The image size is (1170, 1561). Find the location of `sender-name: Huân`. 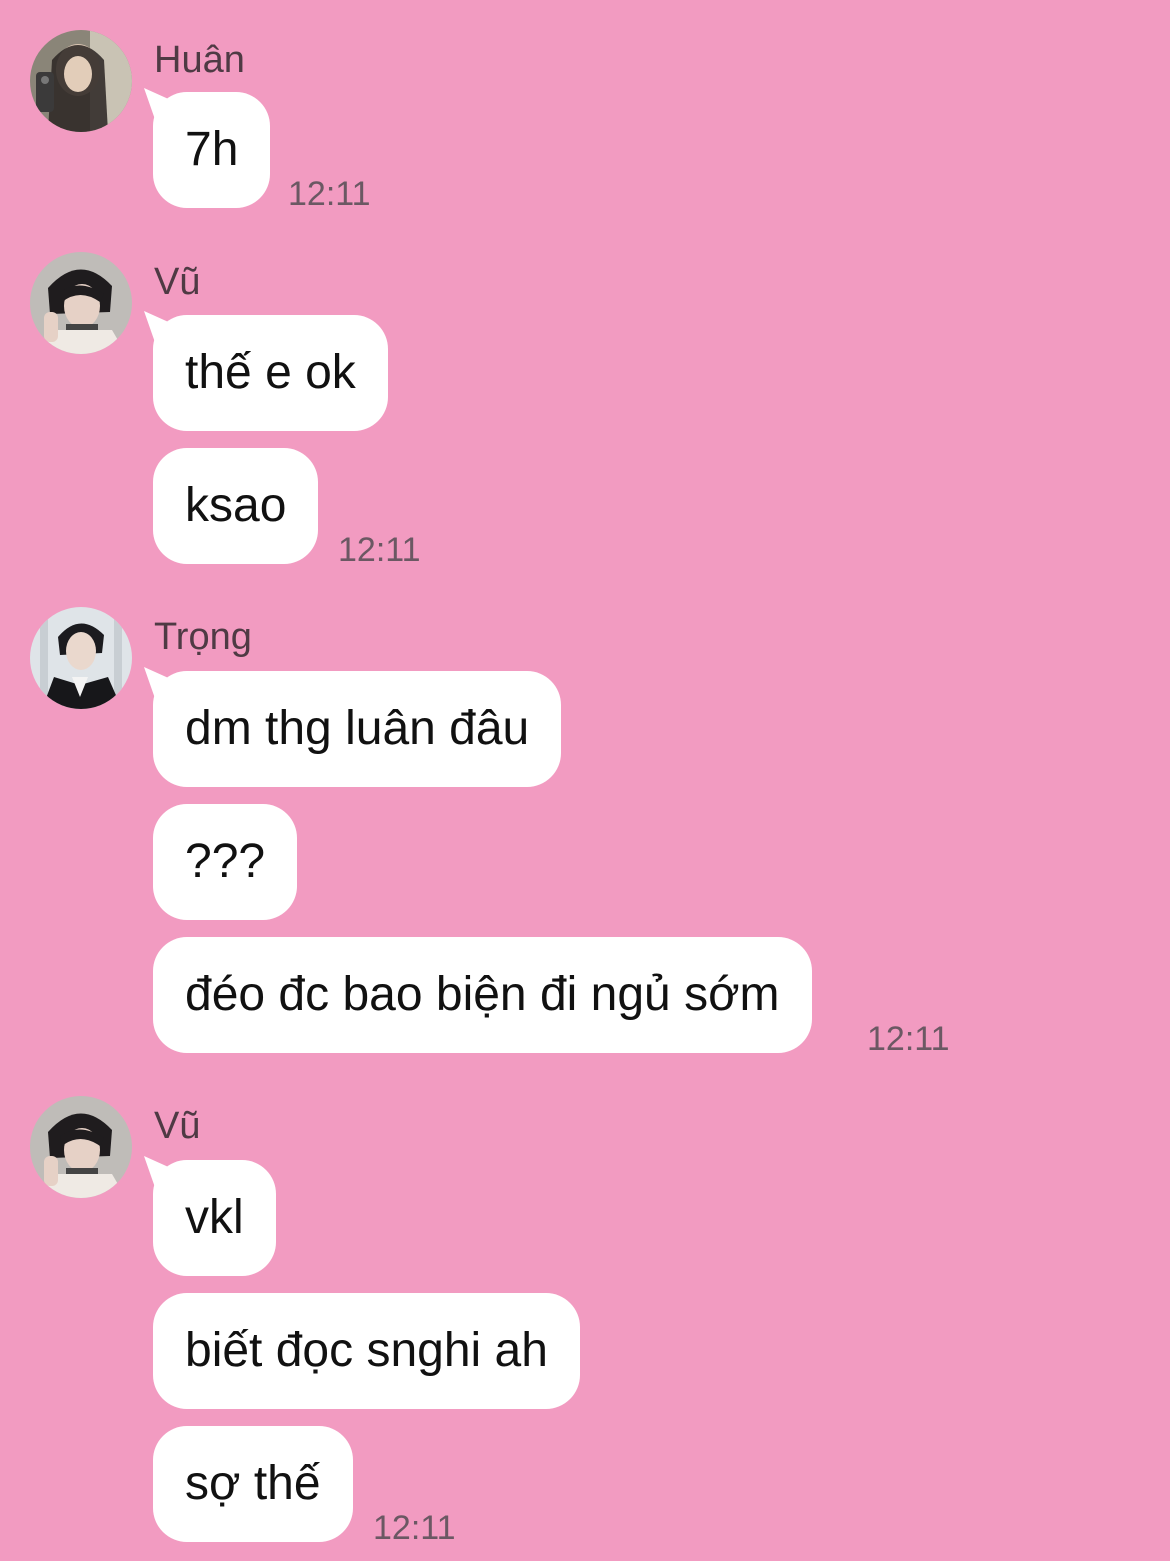

sender-name: Huân is located at coordinates (199, 60).